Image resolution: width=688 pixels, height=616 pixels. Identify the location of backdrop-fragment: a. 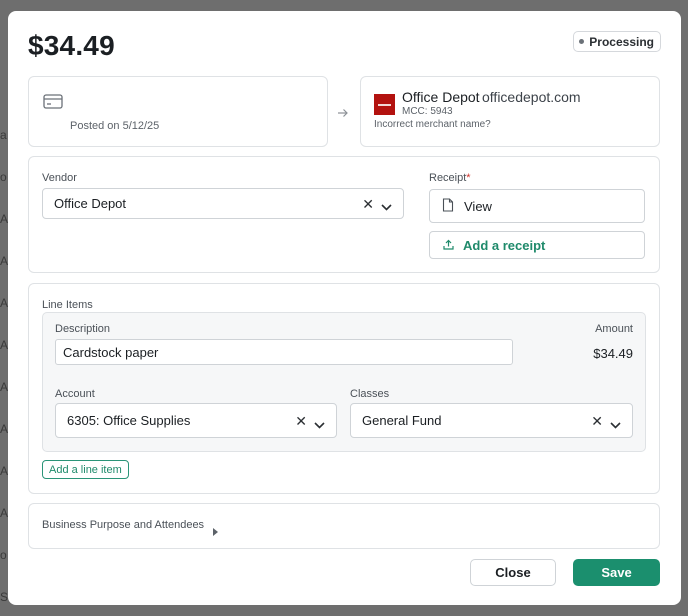
(3, 135).